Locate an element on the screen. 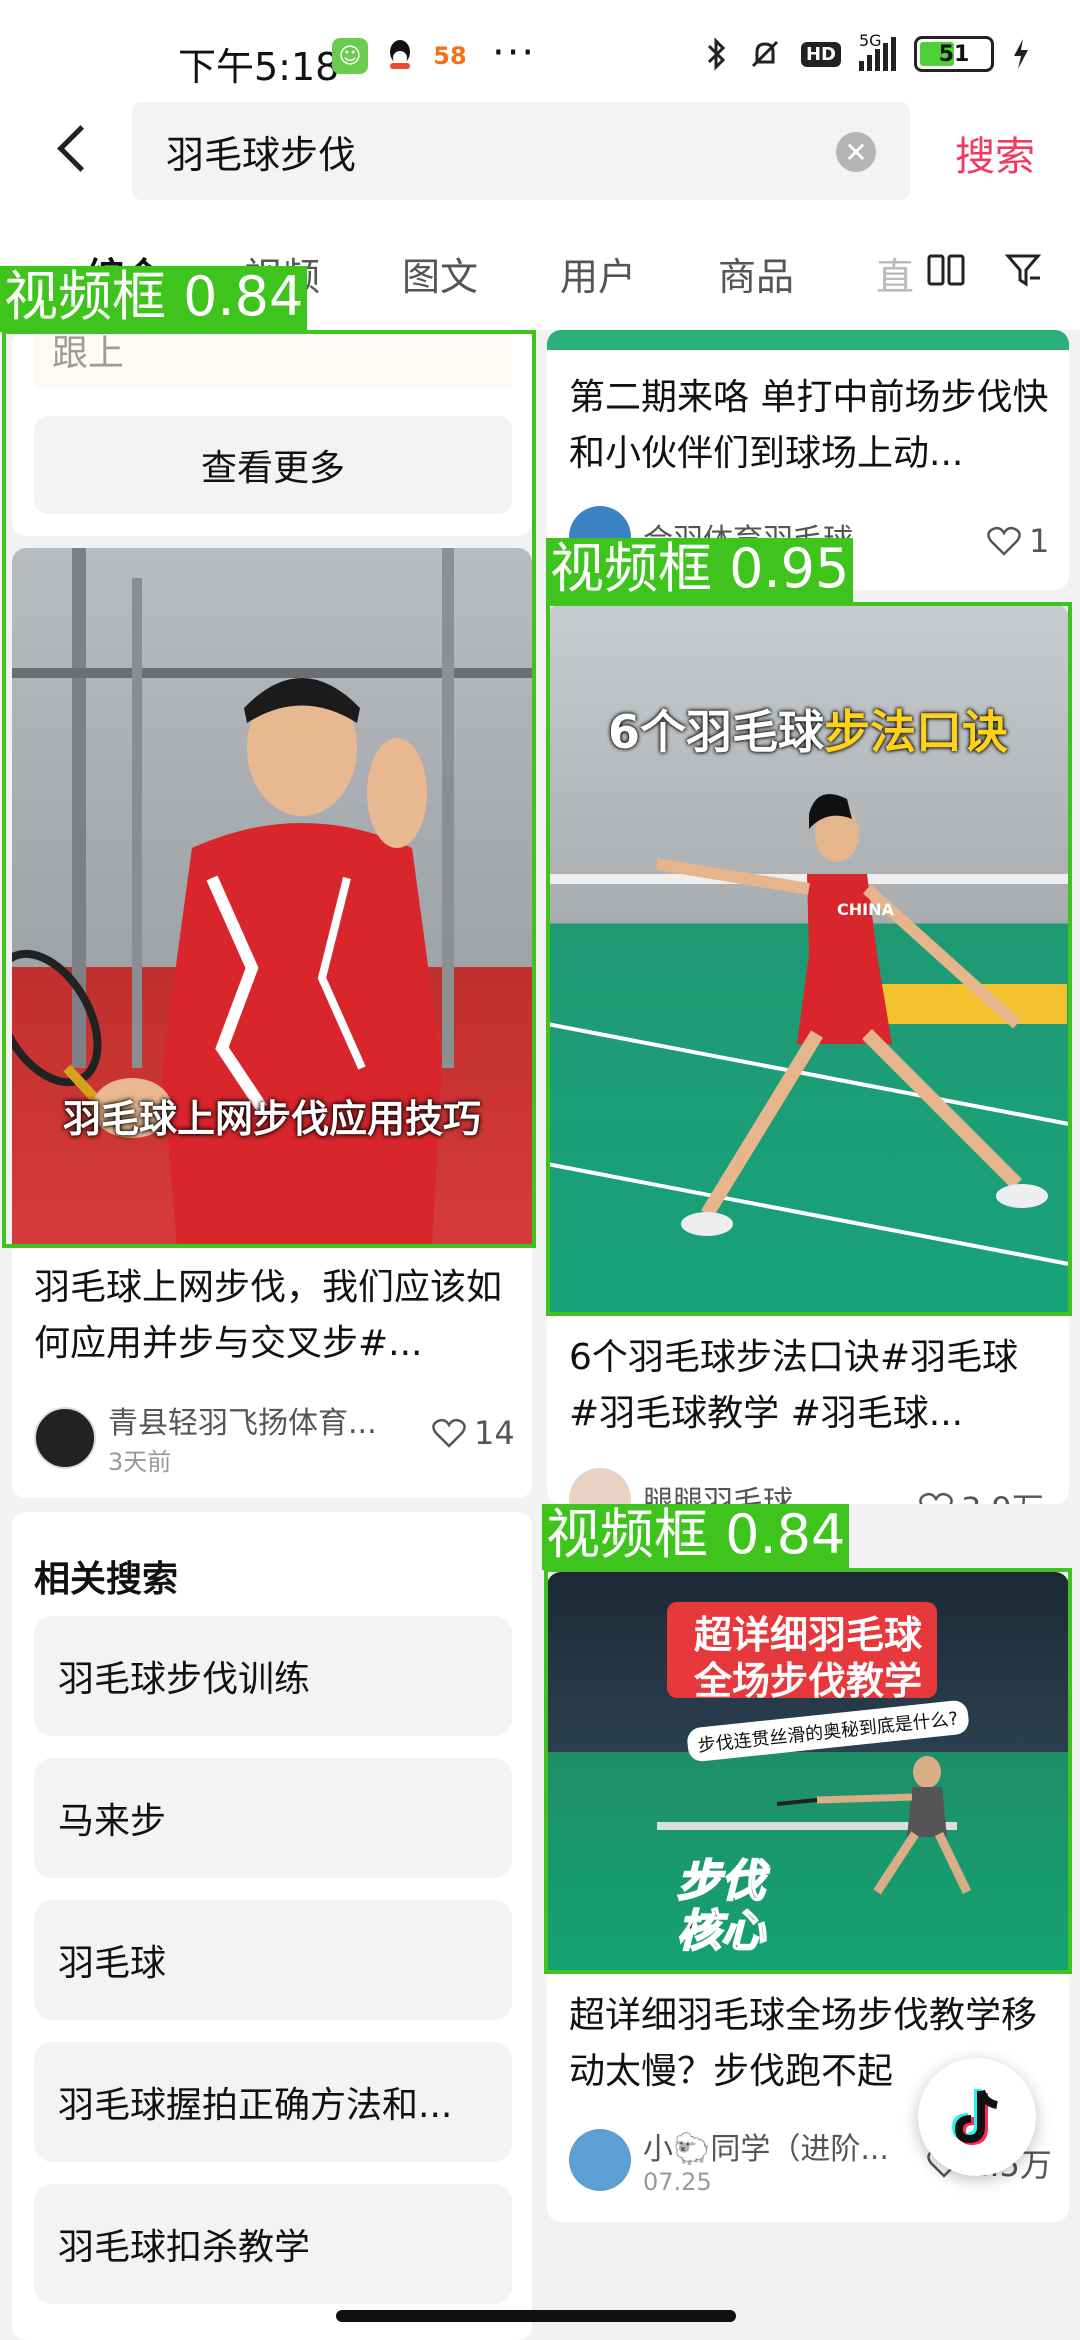 The image size is (1080, 2340). hd-icon: HD is located at coordinates (820, 54).